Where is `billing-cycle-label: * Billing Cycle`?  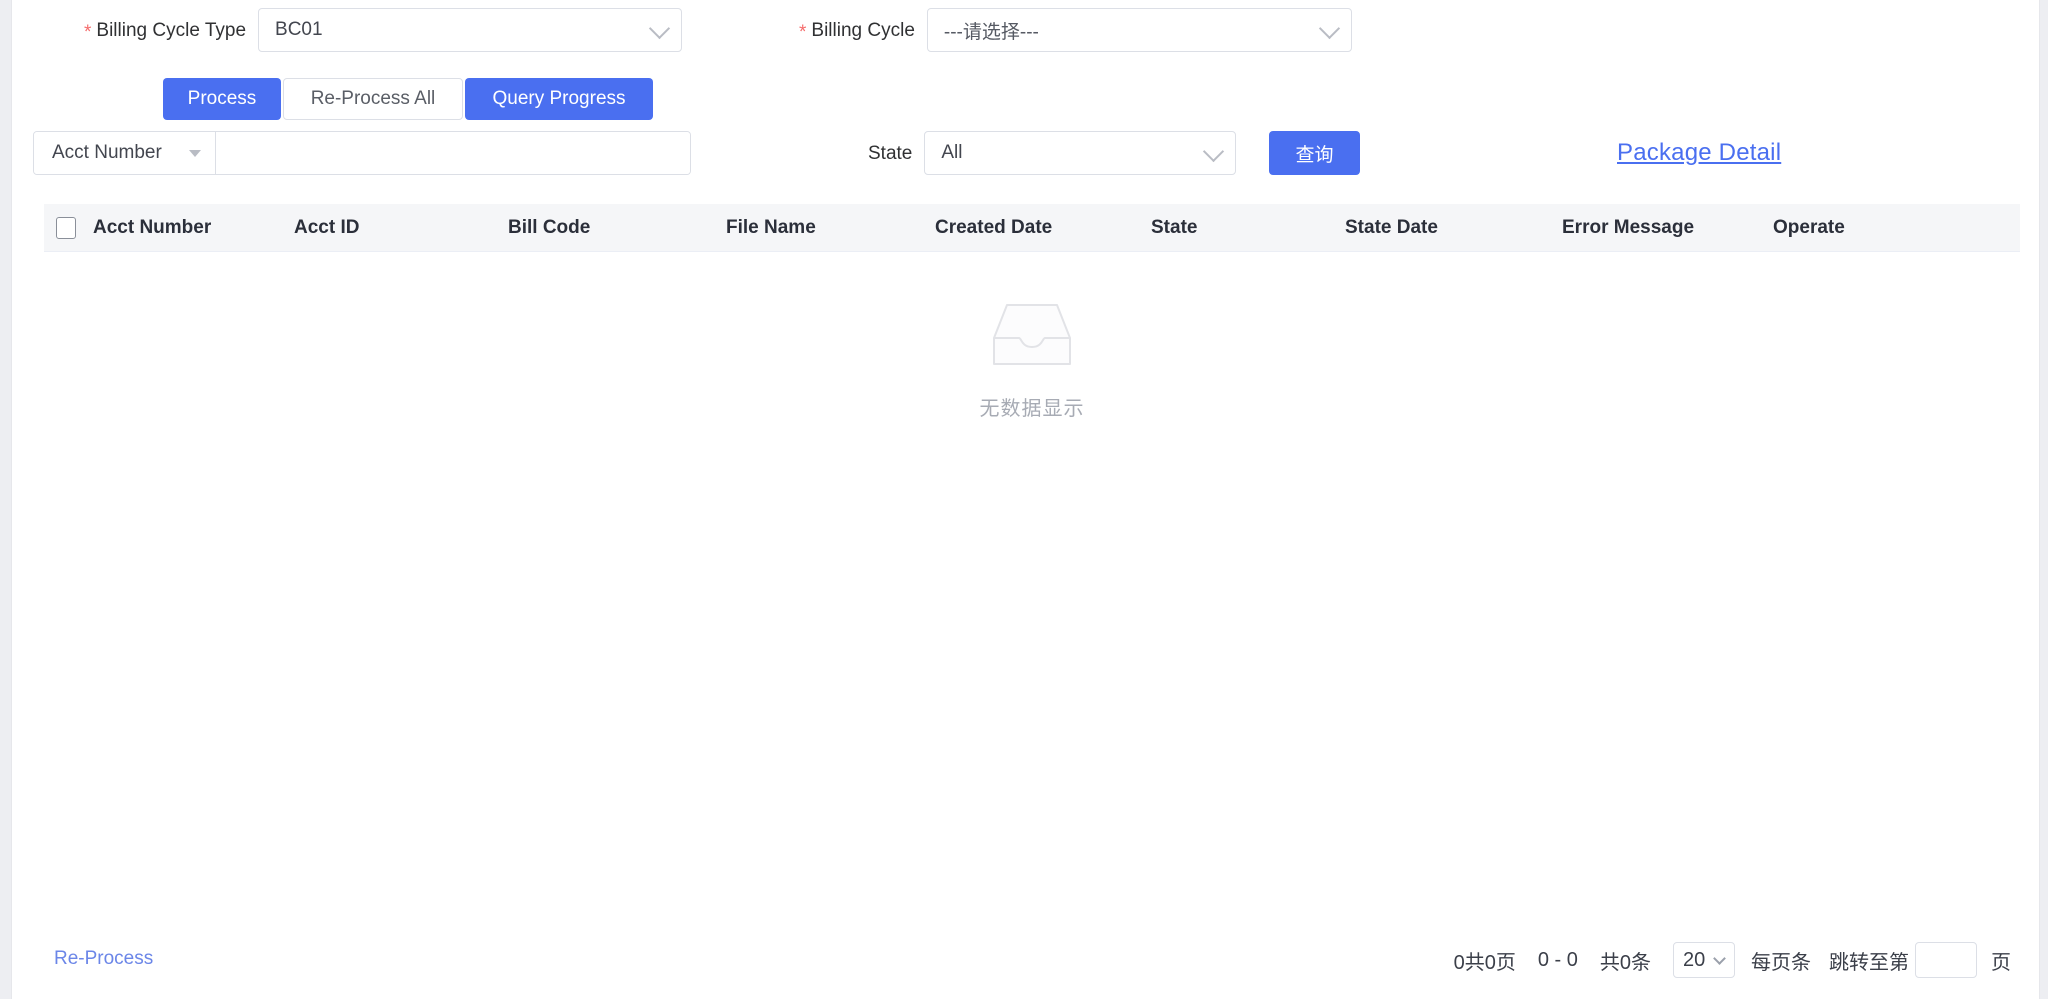
billing-cycle-label: * Billing Cycle is located at coordinates (857, 31).